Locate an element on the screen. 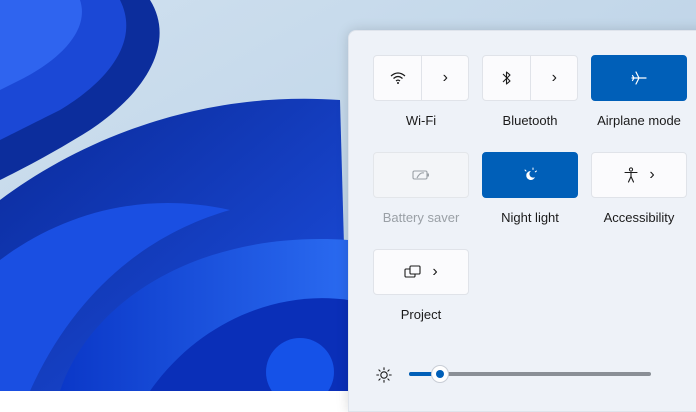 The width and height of the screenshot is (696, 412). night-light-icon is located at coordinates (530, 173).